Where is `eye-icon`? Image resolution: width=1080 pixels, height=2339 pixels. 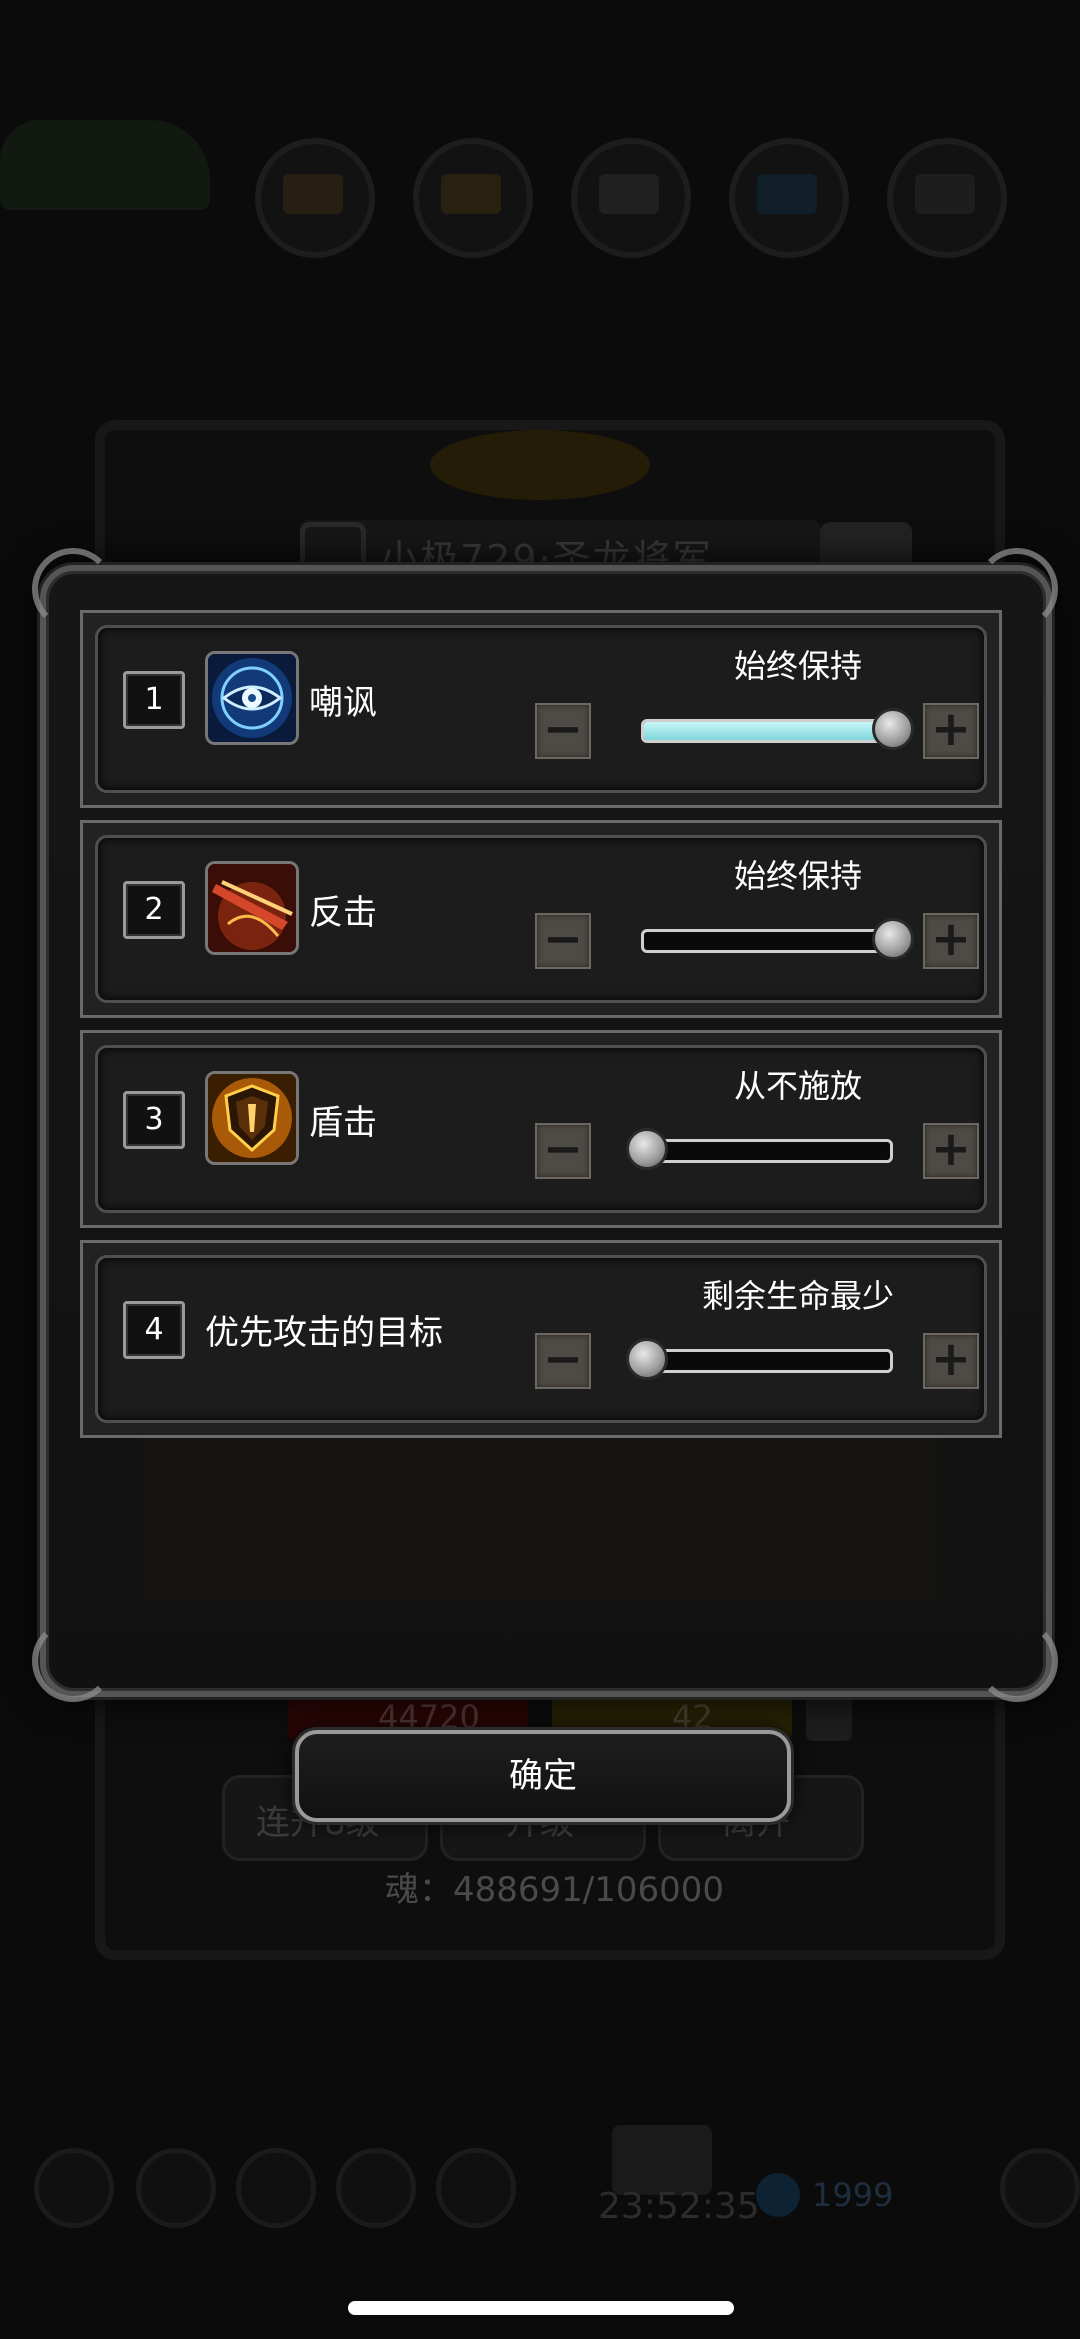 eye-icon is located at coordinates (252, 698).